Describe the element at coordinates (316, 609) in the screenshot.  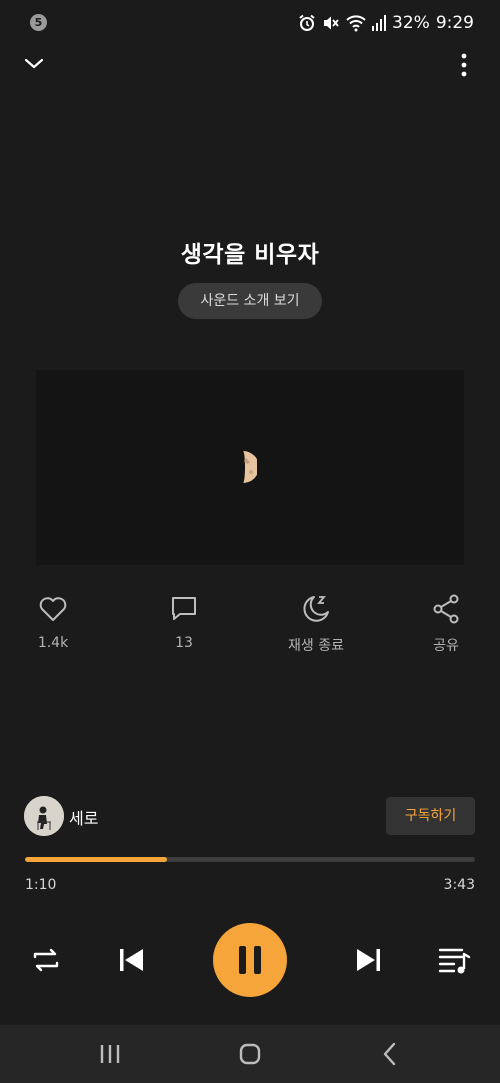
I see `sleep-timer-icon` at that location.